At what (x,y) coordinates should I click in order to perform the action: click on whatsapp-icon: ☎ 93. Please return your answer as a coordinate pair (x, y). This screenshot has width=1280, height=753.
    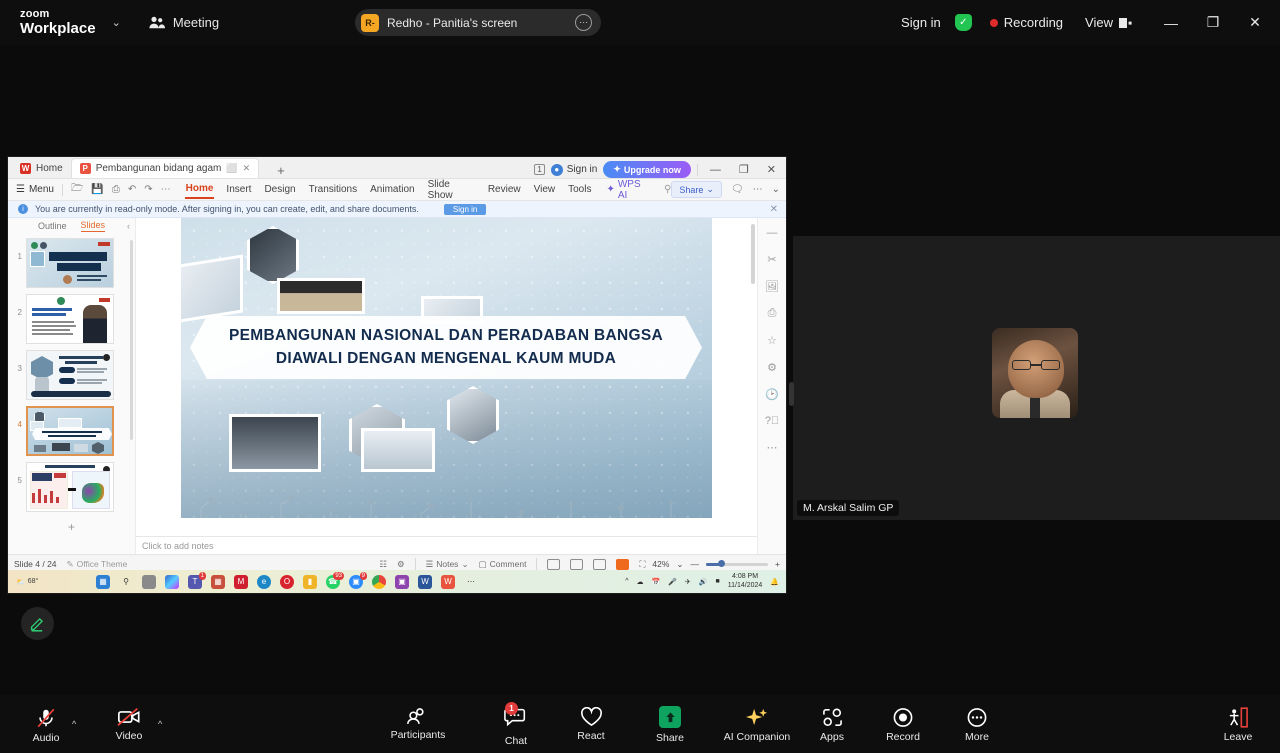
    Looking at the image, I should click on (335, 580).